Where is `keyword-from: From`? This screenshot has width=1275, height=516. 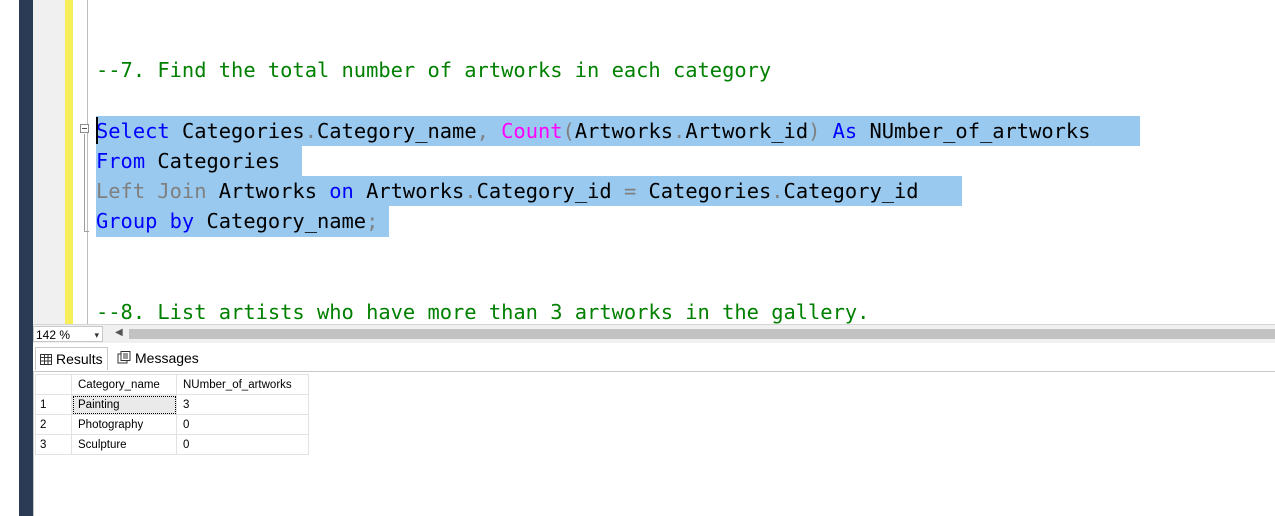
keyword-from: From is located at coordinates (121, 161).